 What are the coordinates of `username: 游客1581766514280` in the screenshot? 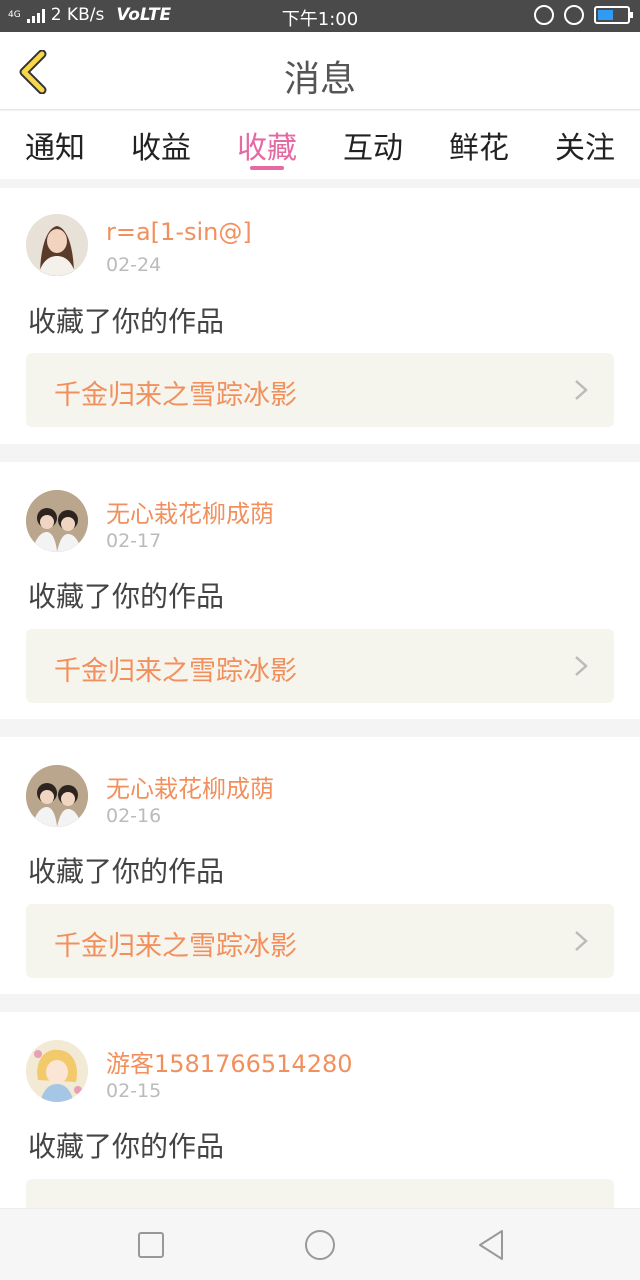 It's located at (229, 1061).